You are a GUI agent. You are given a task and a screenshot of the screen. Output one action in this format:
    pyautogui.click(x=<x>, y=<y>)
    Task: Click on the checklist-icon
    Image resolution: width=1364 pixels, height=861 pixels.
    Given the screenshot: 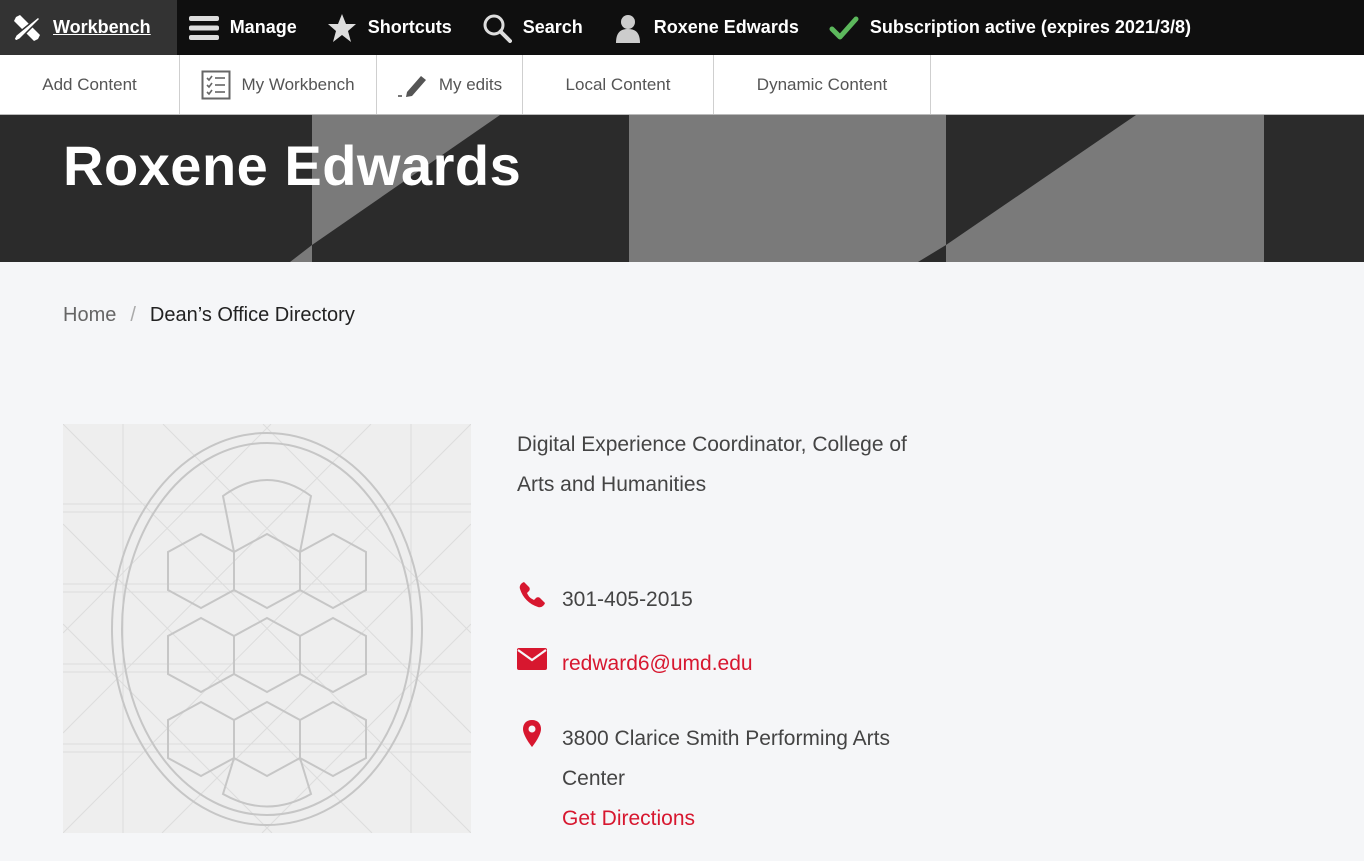 What is the action you would take?
    pyautogui.click(x=216, y=85)
    